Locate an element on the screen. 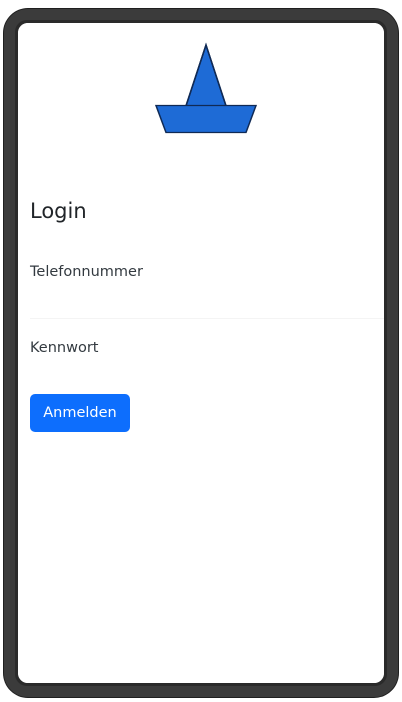 The width and height of the screenshot is (402, 702). phone-input is located at coordinates (207, 304).